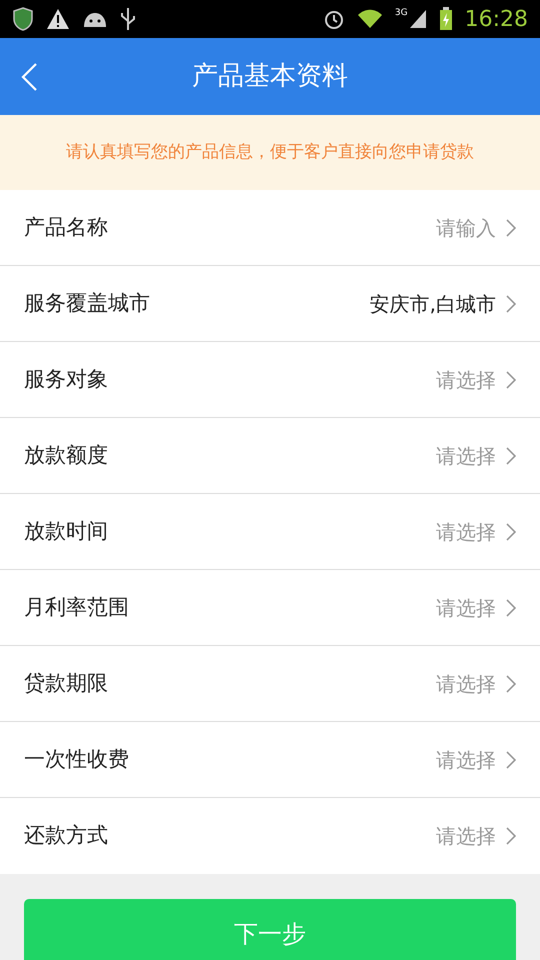 This screenshot has width=540, height=960. I want to click on form-row: 服务对象 请选择, so click(270, 380).